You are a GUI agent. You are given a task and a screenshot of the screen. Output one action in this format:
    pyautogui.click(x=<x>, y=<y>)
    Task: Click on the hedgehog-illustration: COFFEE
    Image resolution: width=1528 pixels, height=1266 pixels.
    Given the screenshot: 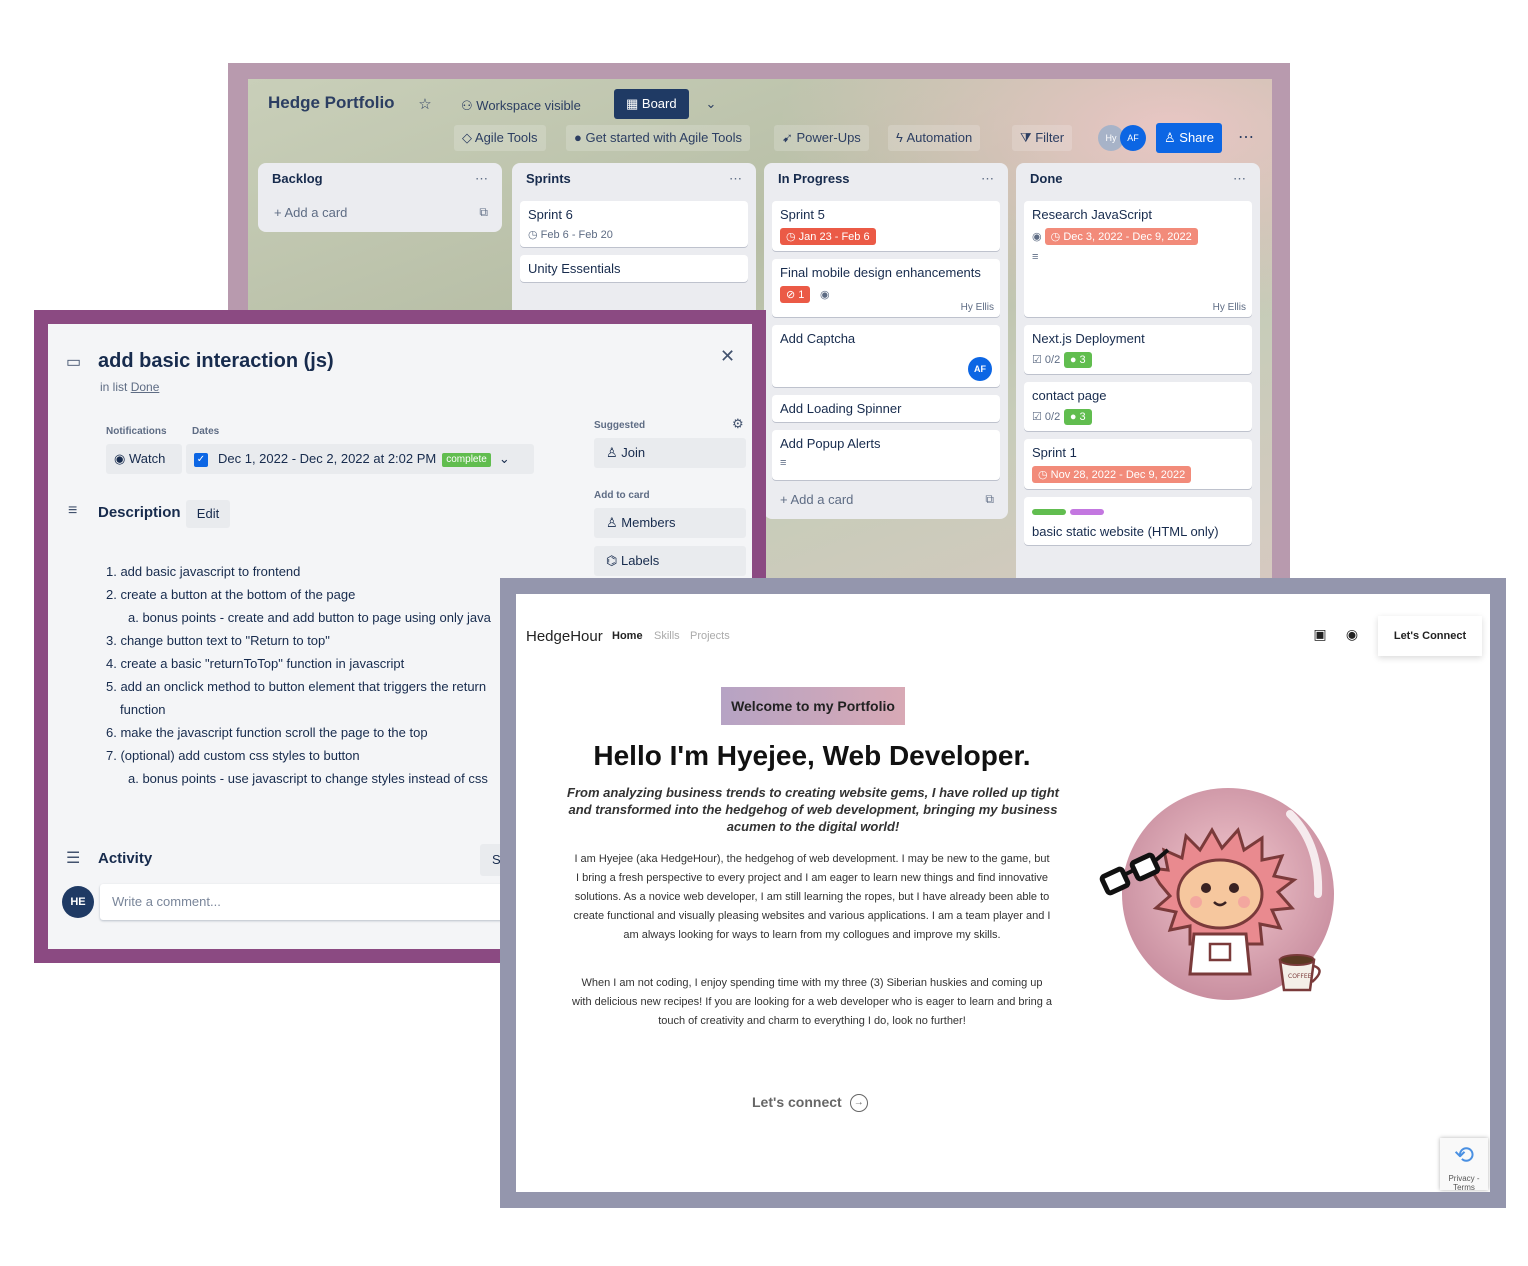 What is the action you would take?
    pyautogui.click(x=1216, y=894)
    